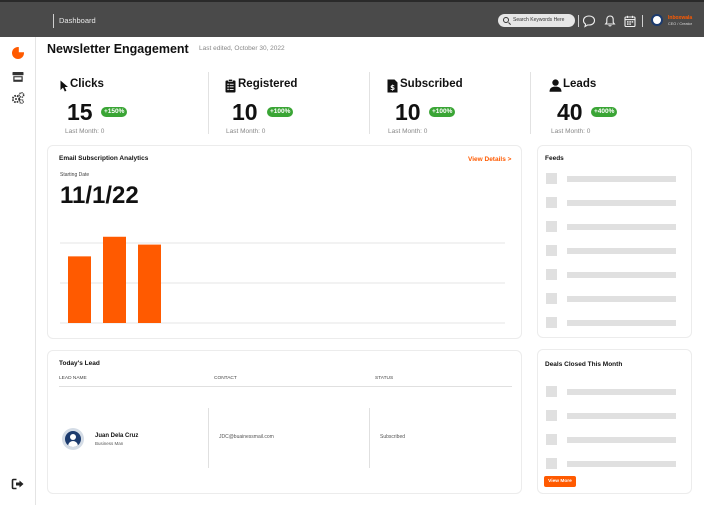 The height and width of the screenshot is (505, 704). Describe the element at coordinates (64, 86) in the screenshot. I see `cursor-icon` at that location.